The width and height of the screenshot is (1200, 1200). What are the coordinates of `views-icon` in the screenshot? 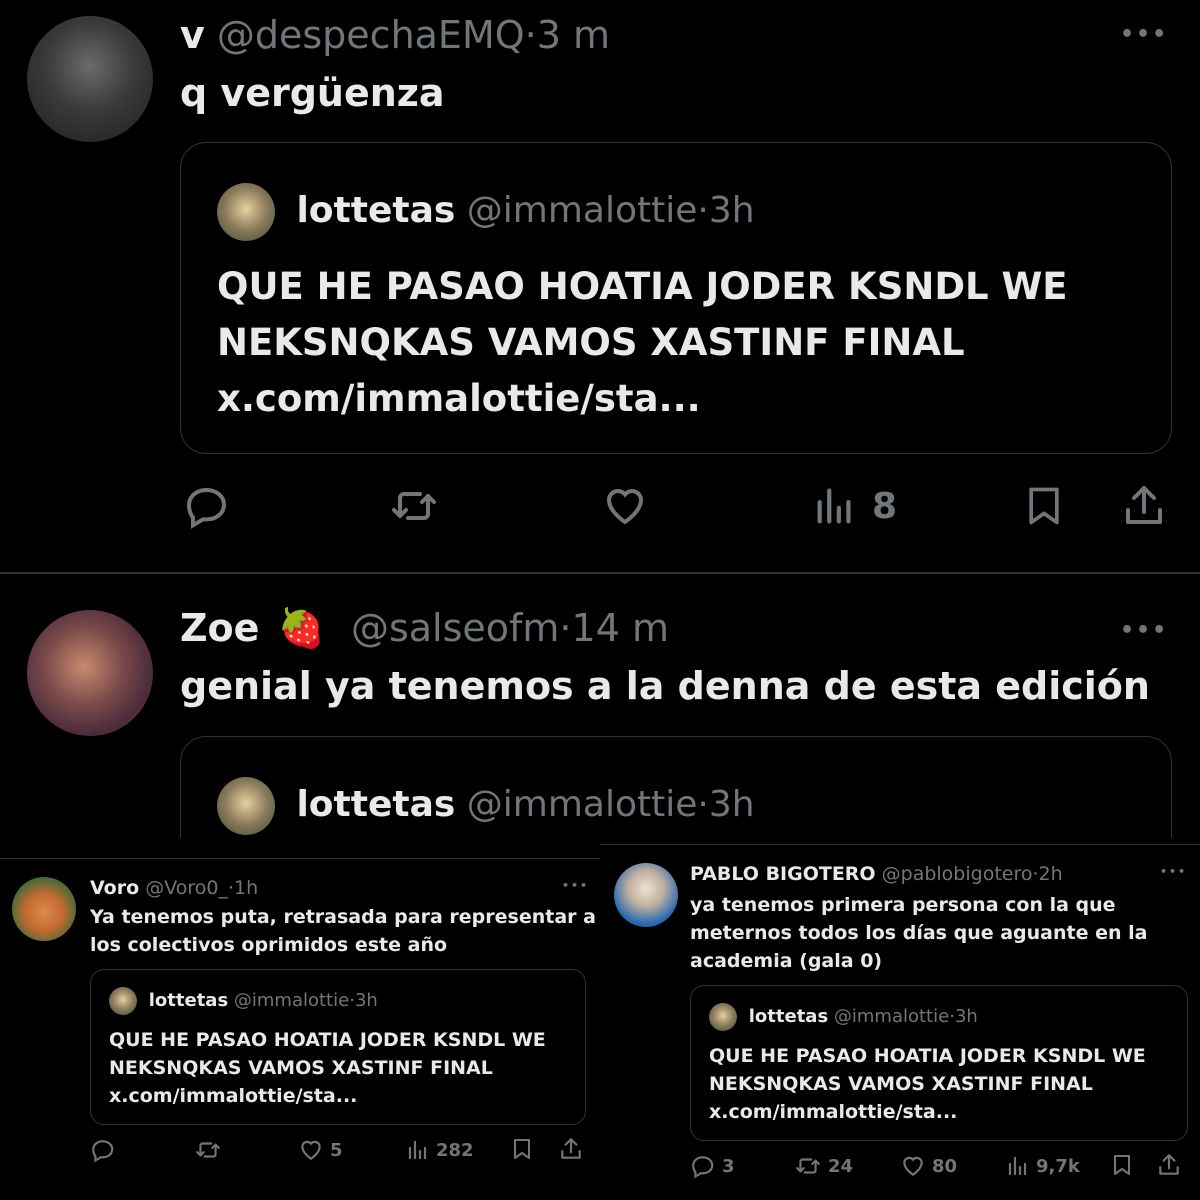 It's located at (417, 1150).